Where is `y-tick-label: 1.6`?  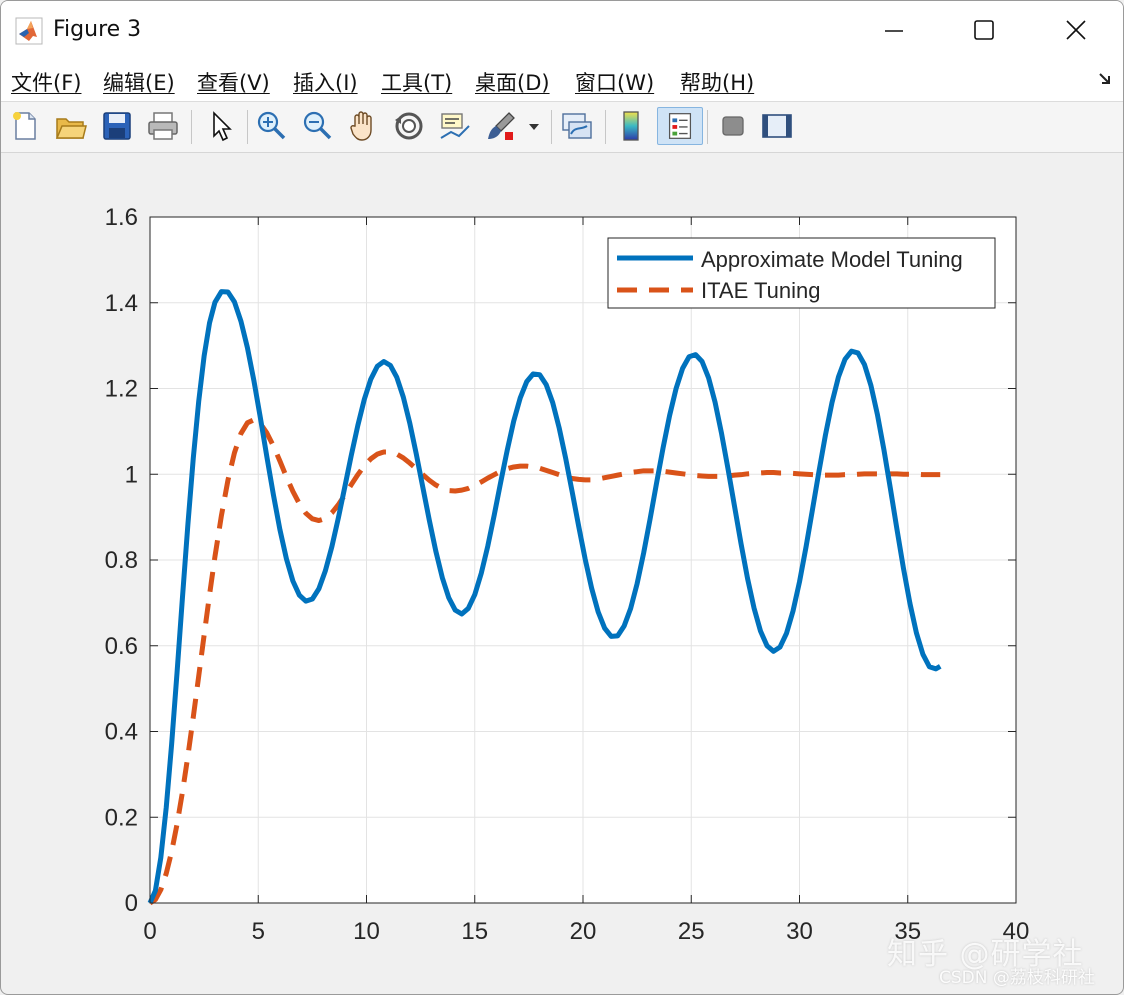
y-tick-label: 1.6 is located at coordinates (121, 217).